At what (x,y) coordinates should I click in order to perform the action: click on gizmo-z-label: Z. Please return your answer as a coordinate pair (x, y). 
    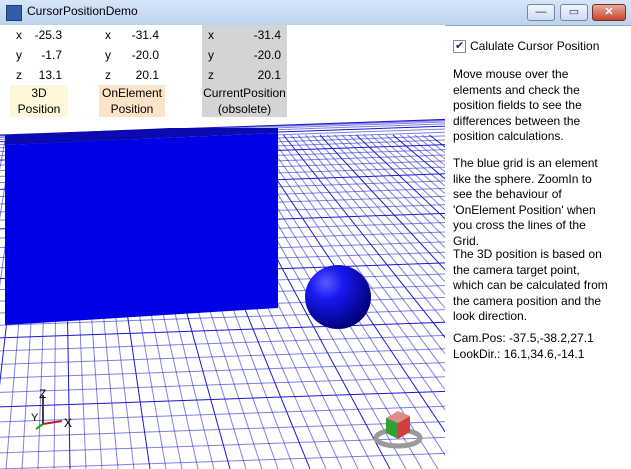
    Looking at the image, I should click on (42, 394).